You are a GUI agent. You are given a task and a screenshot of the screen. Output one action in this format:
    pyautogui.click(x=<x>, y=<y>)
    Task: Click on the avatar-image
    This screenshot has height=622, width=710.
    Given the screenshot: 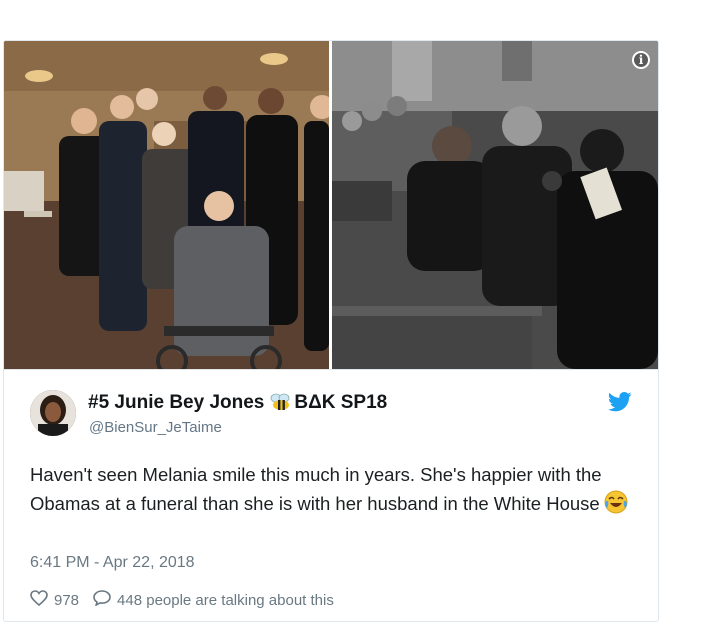 What is the action you would take?
    pyautogui.click(x=53, y=413)
    